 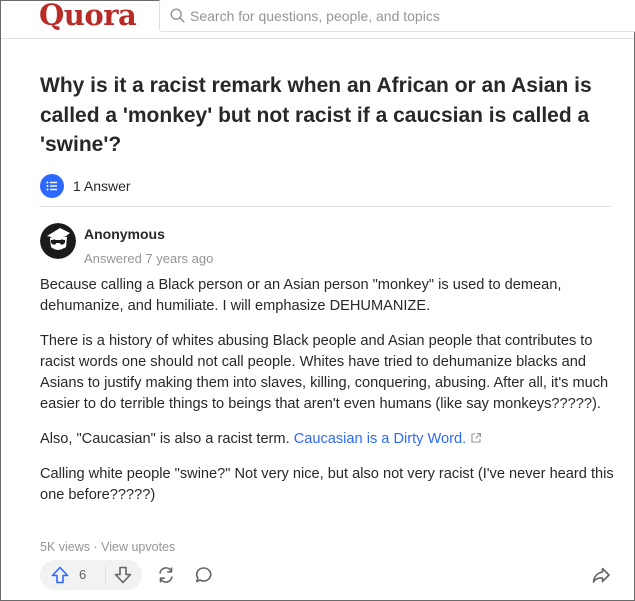 I want to click on answered-timestamp: Answered 7 years ago, so click(x=148, y=258).